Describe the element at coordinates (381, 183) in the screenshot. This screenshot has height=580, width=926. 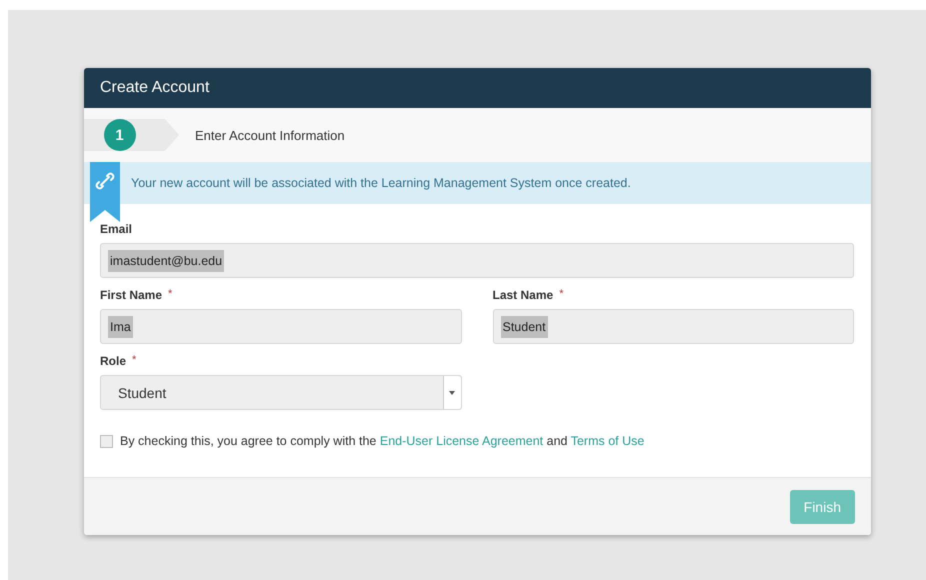
I see `alert-message: Your new account will be associated with the Learning Management System once created.` at that location.